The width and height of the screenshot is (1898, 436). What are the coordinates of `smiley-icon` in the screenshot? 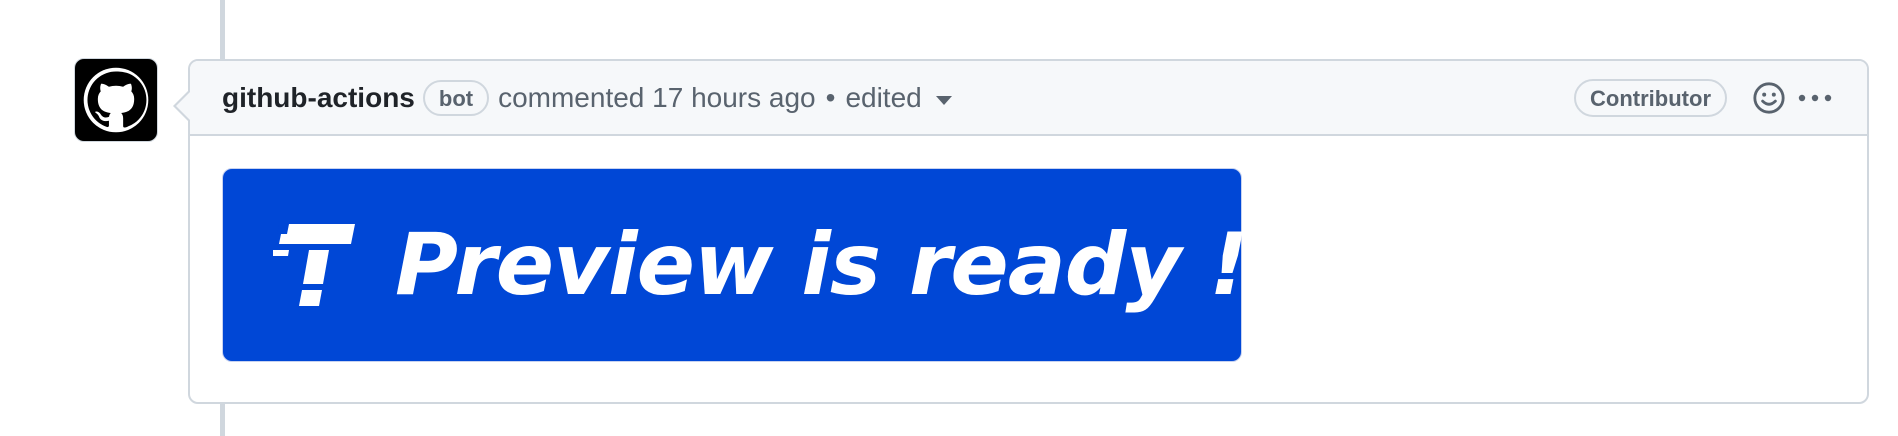 It's located at (1769, 97).